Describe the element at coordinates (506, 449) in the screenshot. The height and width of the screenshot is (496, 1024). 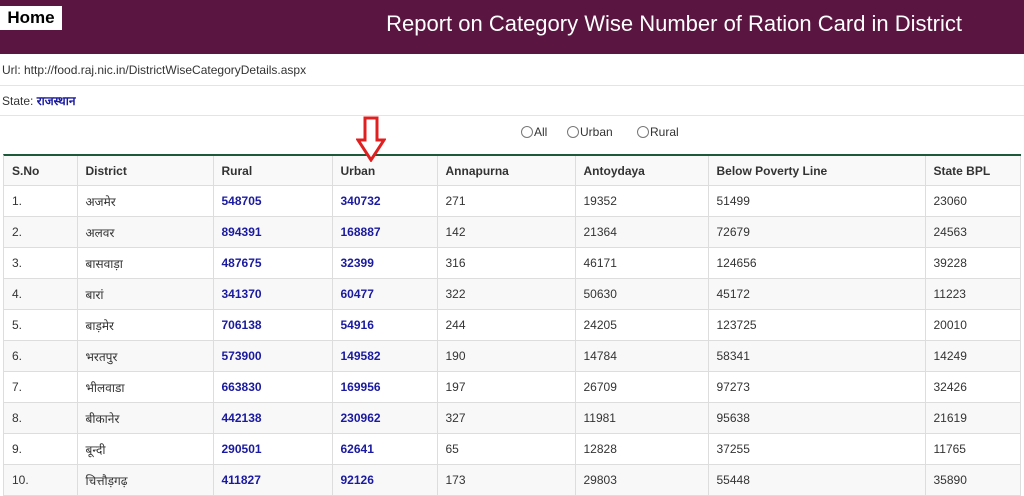
I see `cell-annapurna: 65` at that location.